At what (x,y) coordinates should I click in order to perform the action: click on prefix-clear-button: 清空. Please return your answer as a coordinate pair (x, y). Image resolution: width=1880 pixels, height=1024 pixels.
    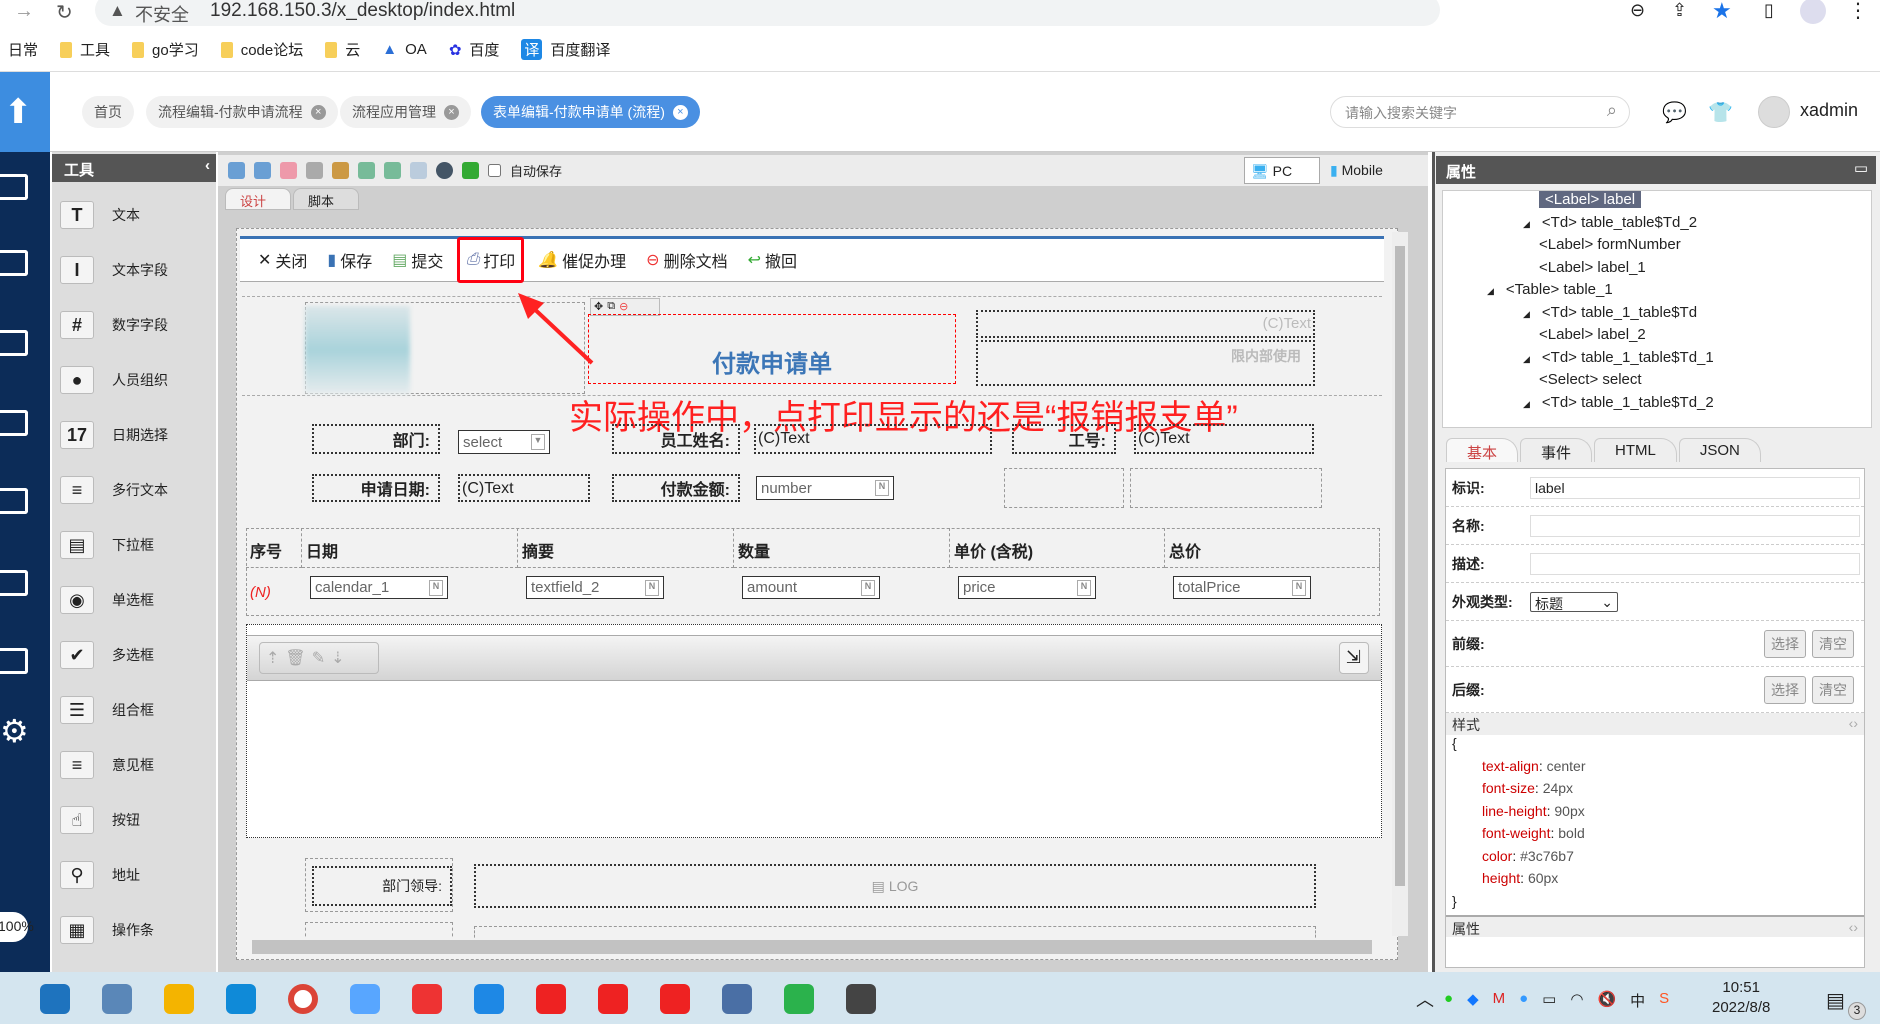
    Looking at the image, I should click on (1833, 643).